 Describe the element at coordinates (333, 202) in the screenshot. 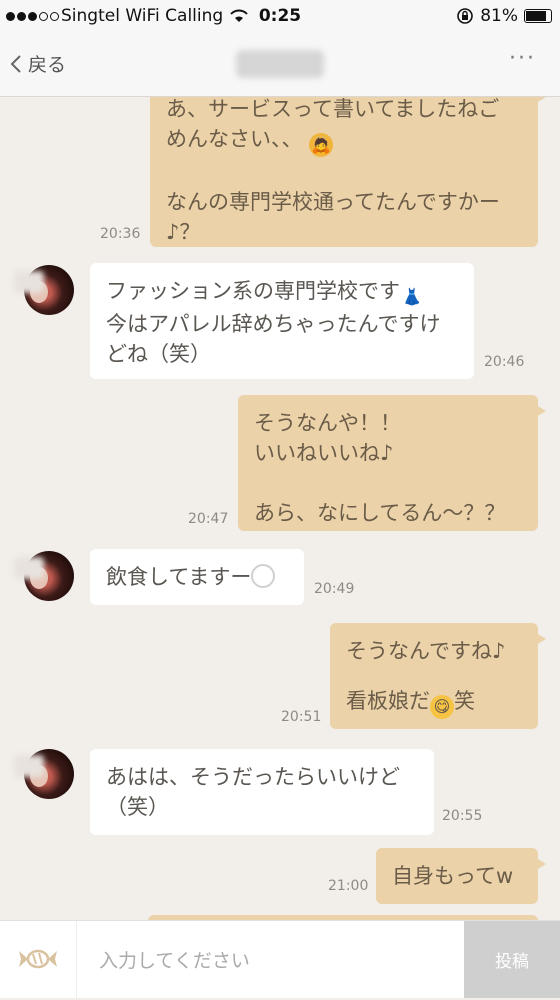

I see `message-text: なんの専門学校通ってたんですかー` at that location.